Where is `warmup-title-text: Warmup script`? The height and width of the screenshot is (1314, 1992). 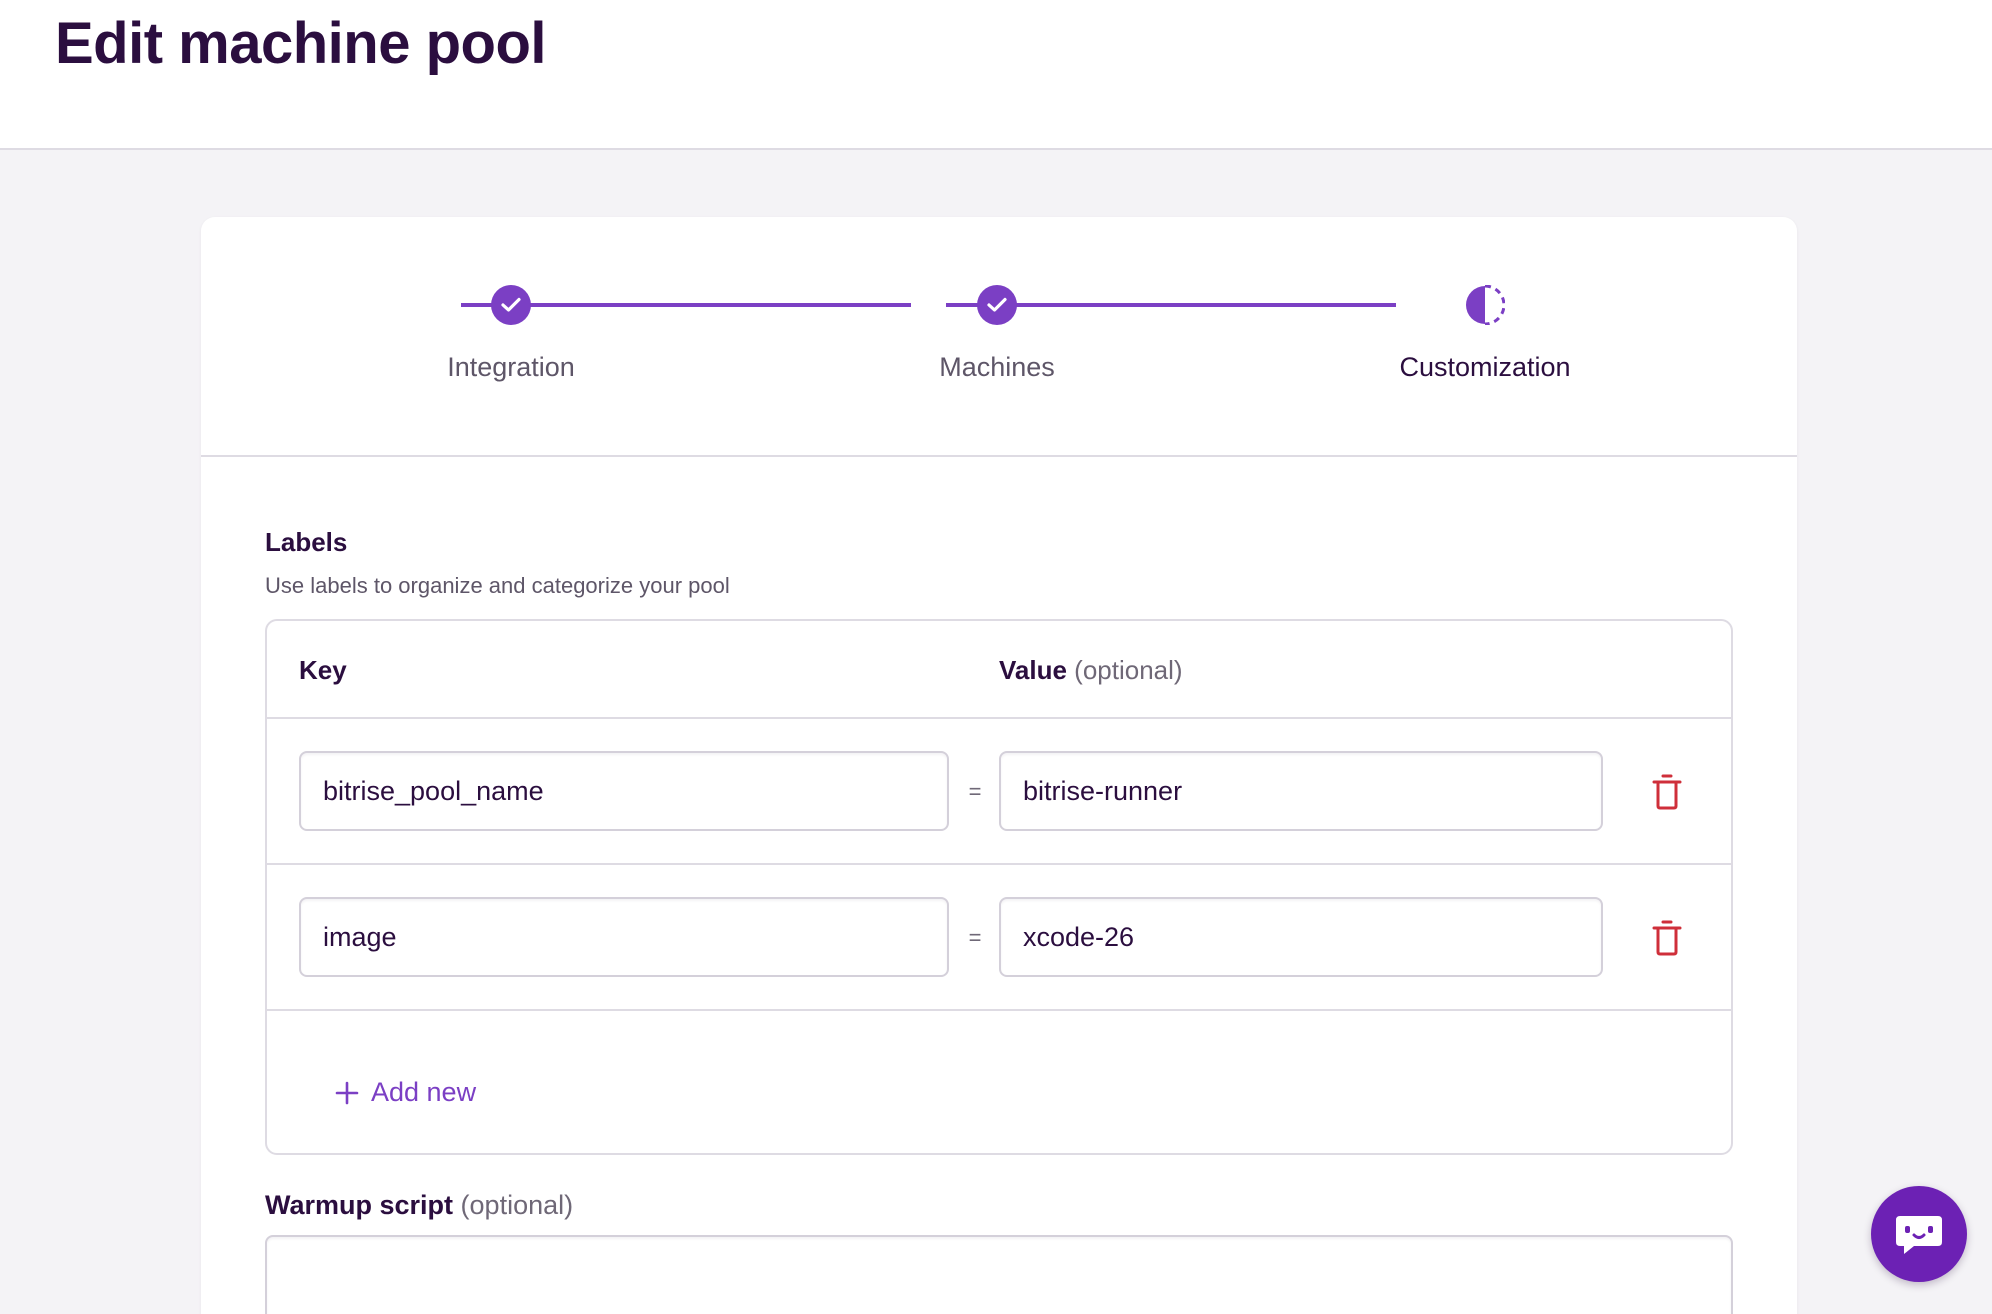
warmup-title-text: Warmup script is located at coordinates (359, 1205).